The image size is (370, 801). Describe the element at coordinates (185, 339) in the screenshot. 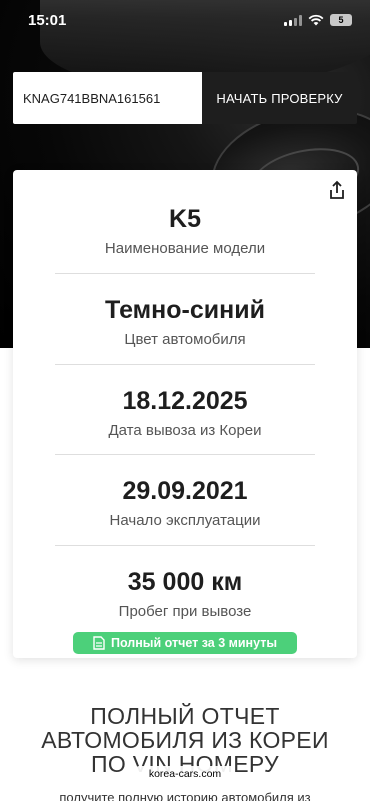

I see `color-label: Цвет автомобиля` at that location.